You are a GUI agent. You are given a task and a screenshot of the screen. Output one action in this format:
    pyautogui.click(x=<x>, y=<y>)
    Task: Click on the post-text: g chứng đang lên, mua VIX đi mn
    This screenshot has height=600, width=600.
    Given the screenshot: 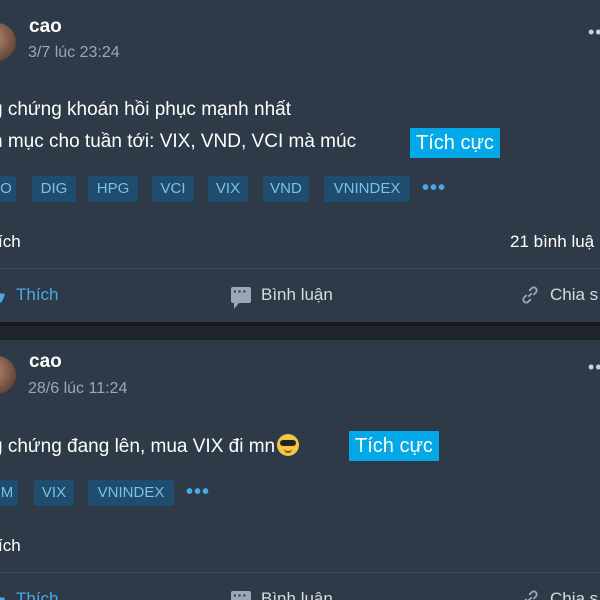 What is the action you would take?
    pyautogui.click(x=138, y=446)
    